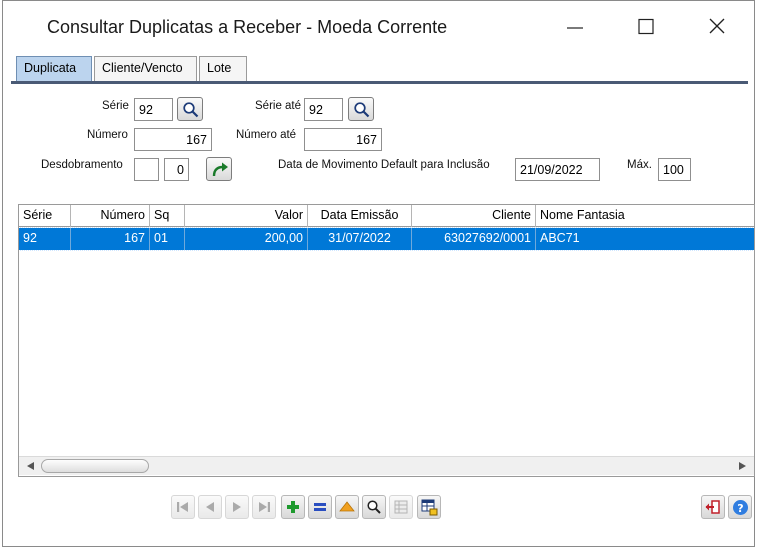 This screenshot has width=758, height=549. What do you see at coordinates (360, 216) in the screenshot?
I see `col-data-emissao-header: Data Emissão` at bounding box center [360, 216].